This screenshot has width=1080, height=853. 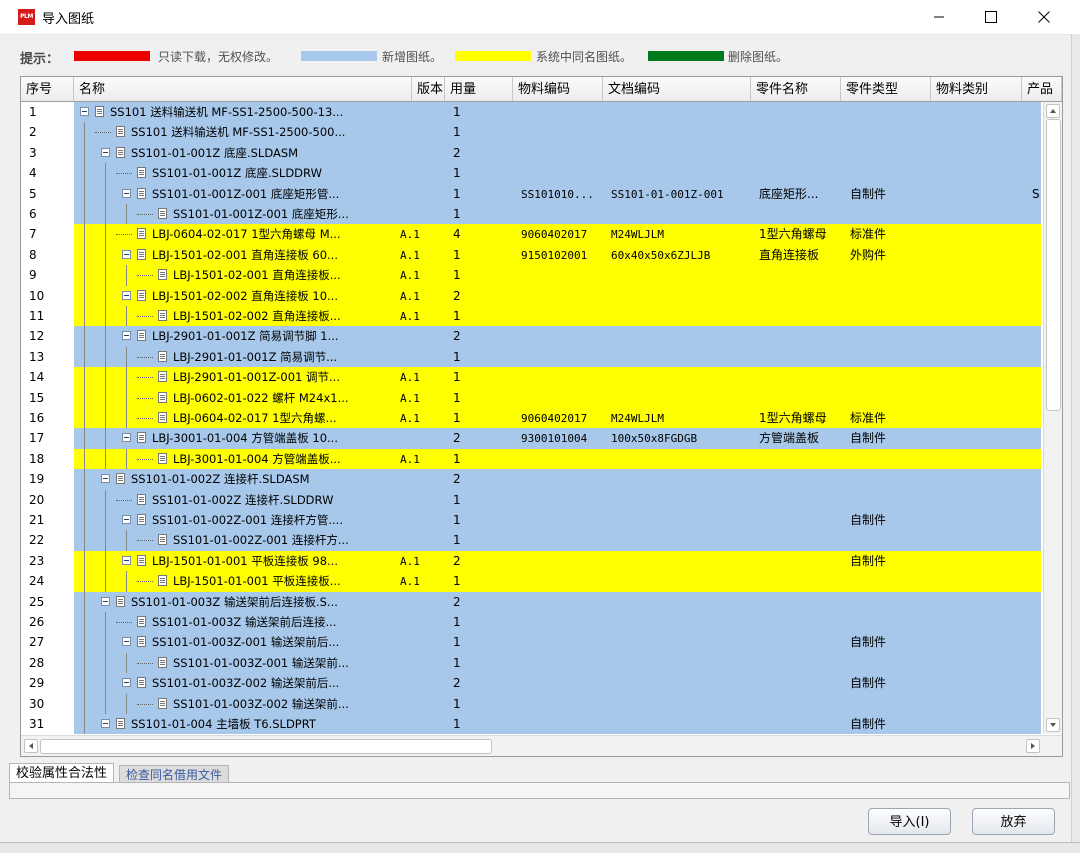 I want to click on table-row: 10 LBJ-1501-02-002 直角连接板 10... A.1 2, so click(x=531, y=295).